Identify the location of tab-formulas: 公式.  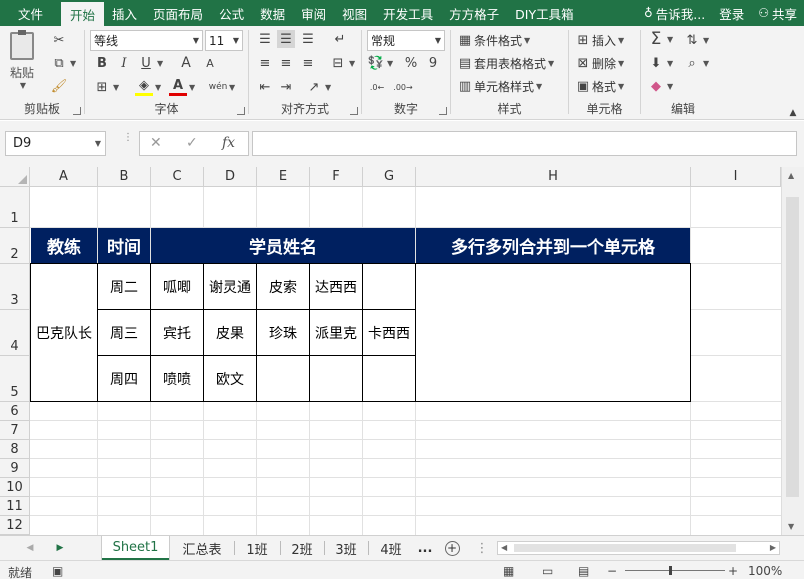
(231, 13).